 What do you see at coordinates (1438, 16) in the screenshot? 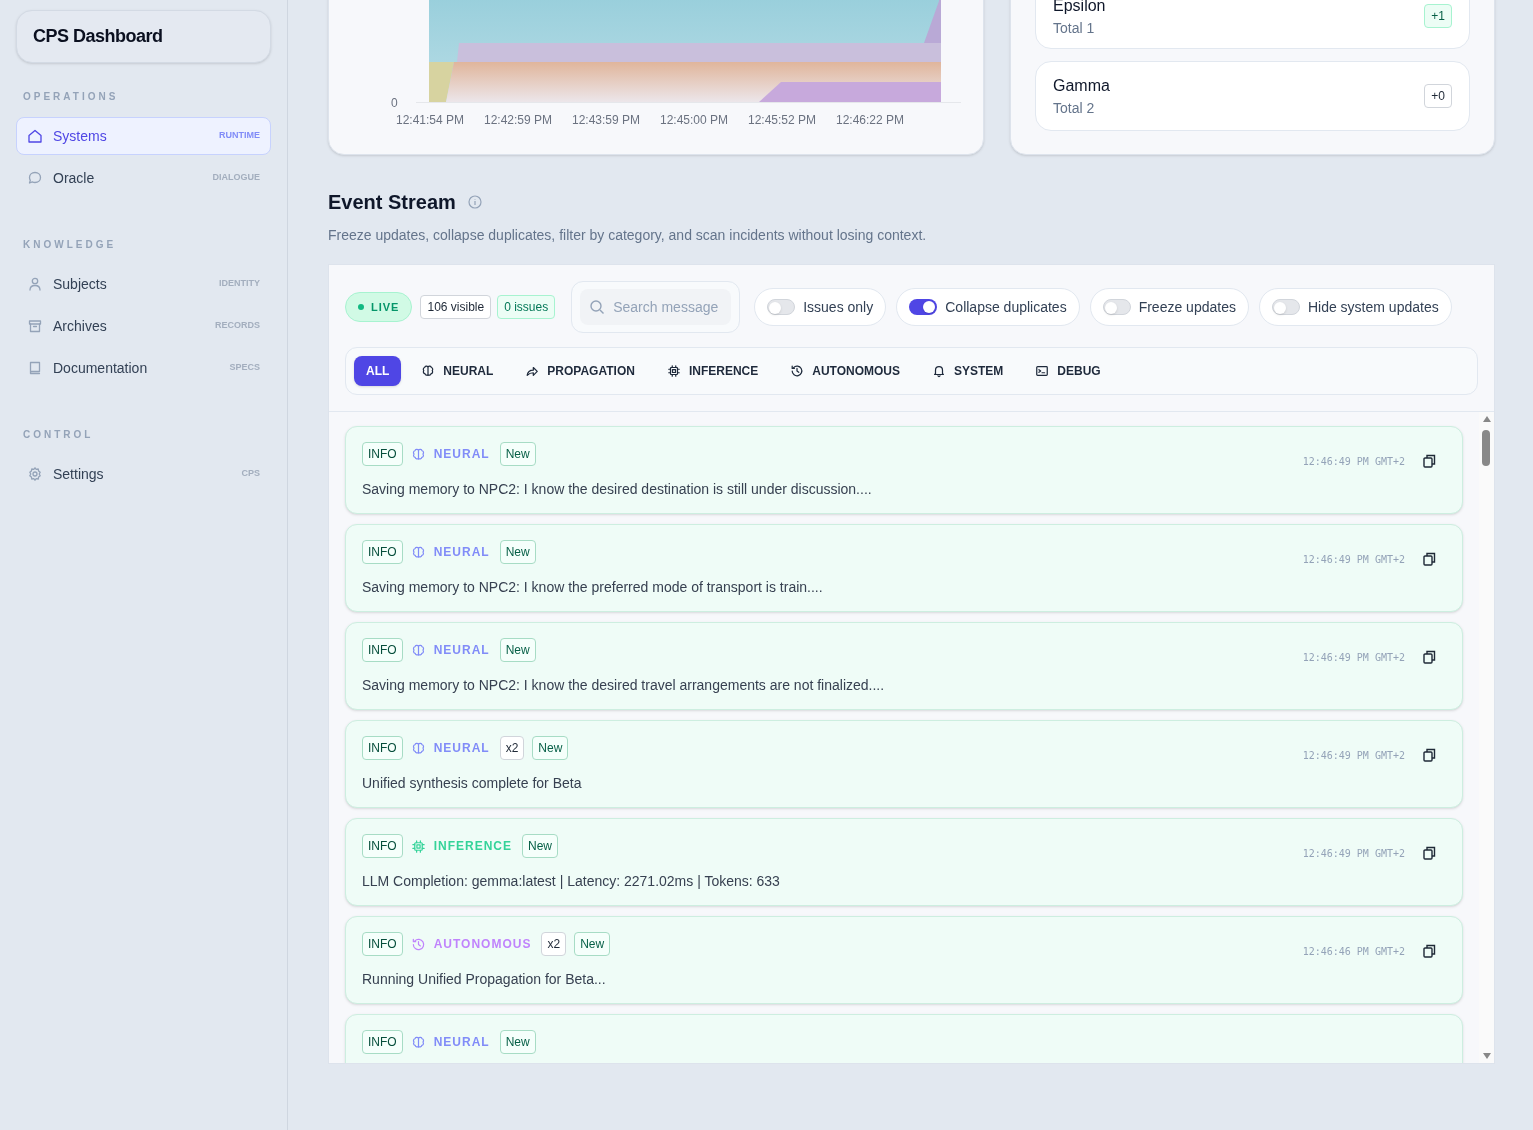
I see `delta-badge: +1` at bounding box center [1438, 16].